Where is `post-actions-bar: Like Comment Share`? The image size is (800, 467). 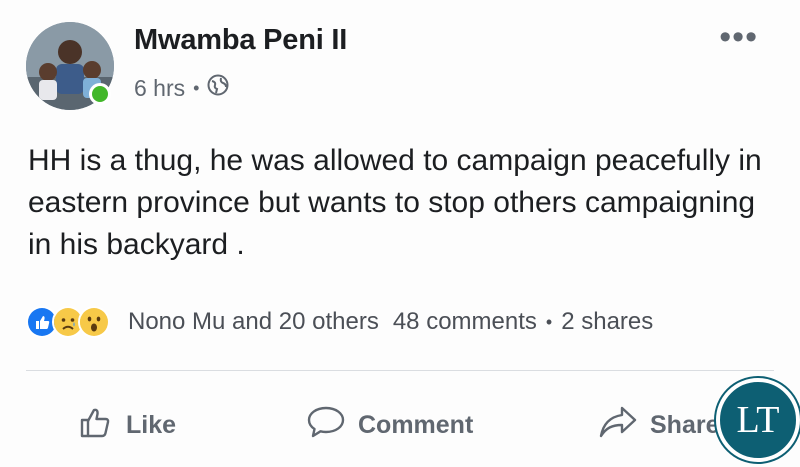
post-actions-bar: Like Comment Share is located at coordinates (400, 423).